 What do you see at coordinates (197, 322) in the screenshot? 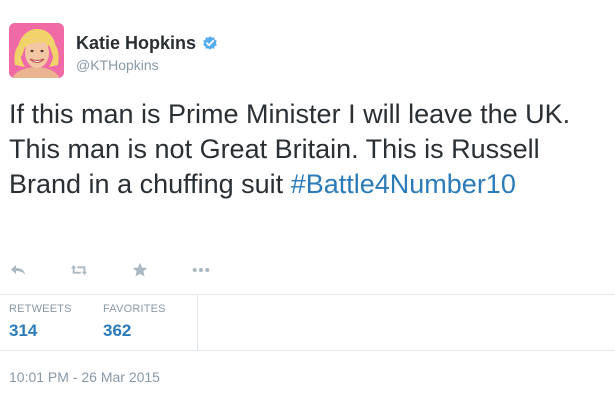
I see `stats-separator` at bounding box center [197, 322].